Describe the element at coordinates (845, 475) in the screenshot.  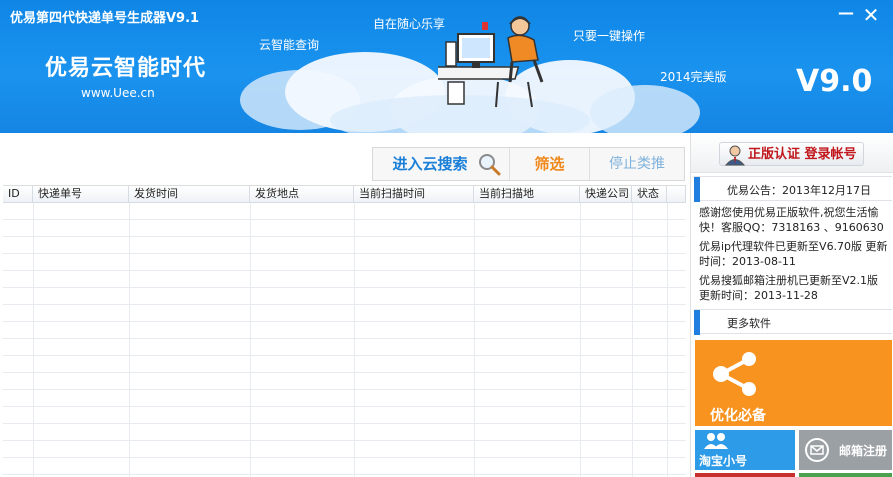
I see `tile-partial-green` at that location.